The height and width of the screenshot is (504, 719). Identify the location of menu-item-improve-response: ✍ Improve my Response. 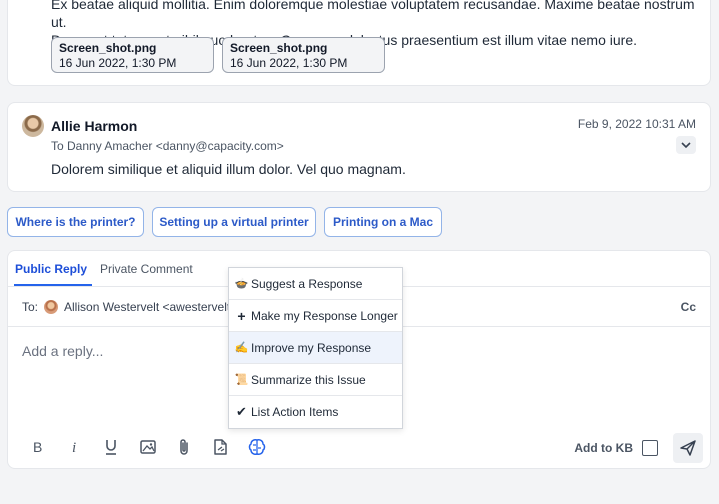
(315, 348).